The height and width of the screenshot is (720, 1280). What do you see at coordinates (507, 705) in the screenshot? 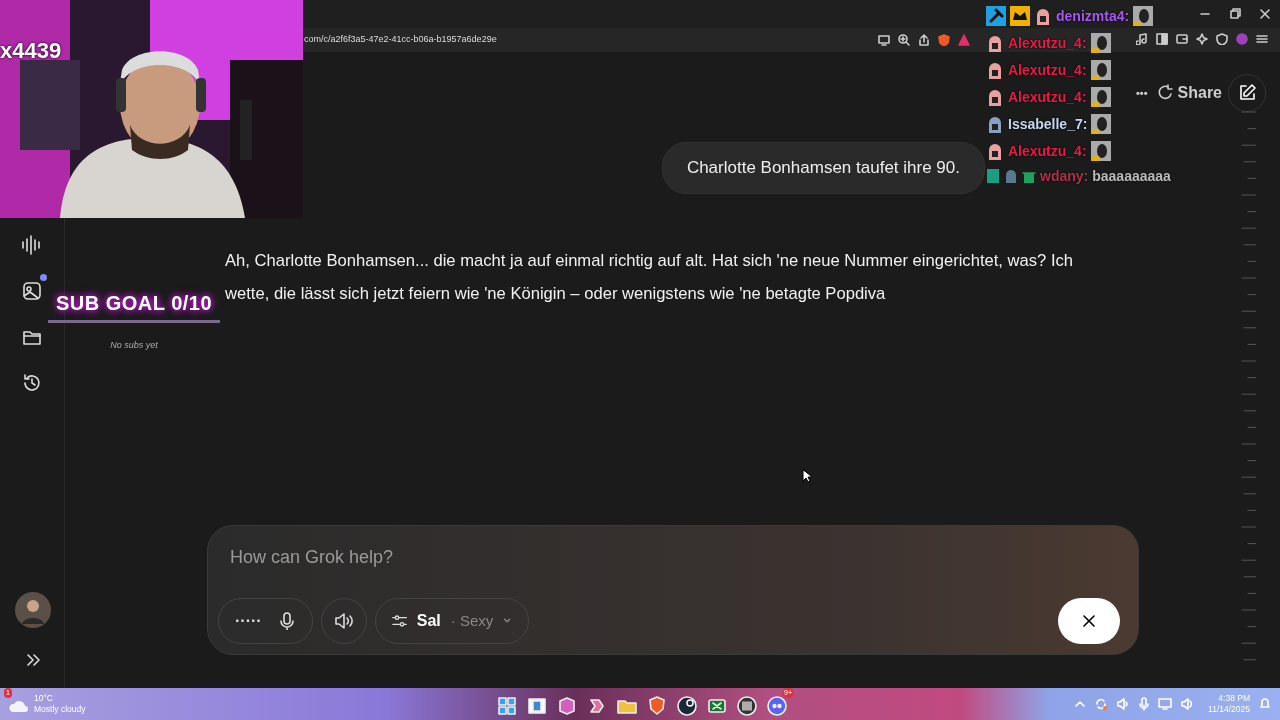
I see `start-icon` at bounding box center [507, 705].